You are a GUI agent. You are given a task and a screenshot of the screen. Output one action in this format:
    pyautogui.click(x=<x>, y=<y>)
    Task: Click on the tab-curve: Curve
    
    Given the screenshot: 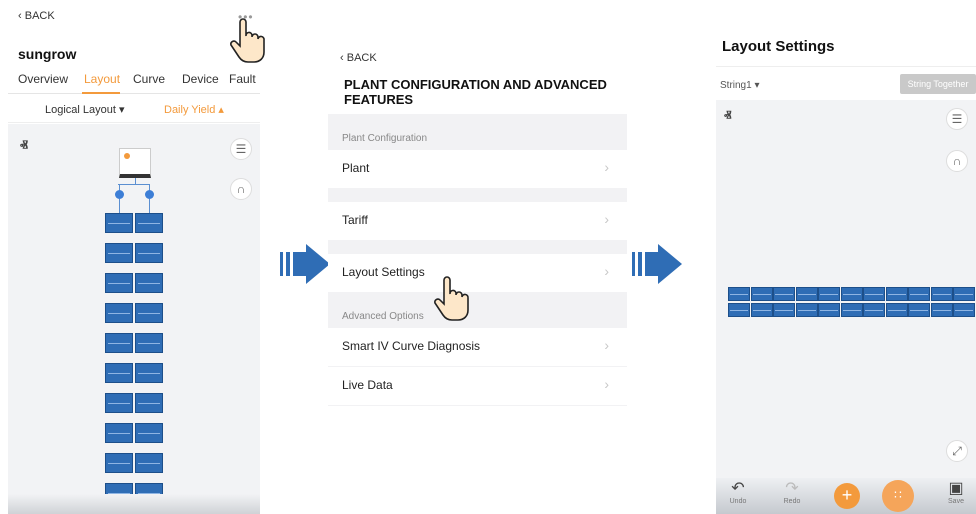 What is the action you would take?
    pyautogui.click(x=149, y=79)
    